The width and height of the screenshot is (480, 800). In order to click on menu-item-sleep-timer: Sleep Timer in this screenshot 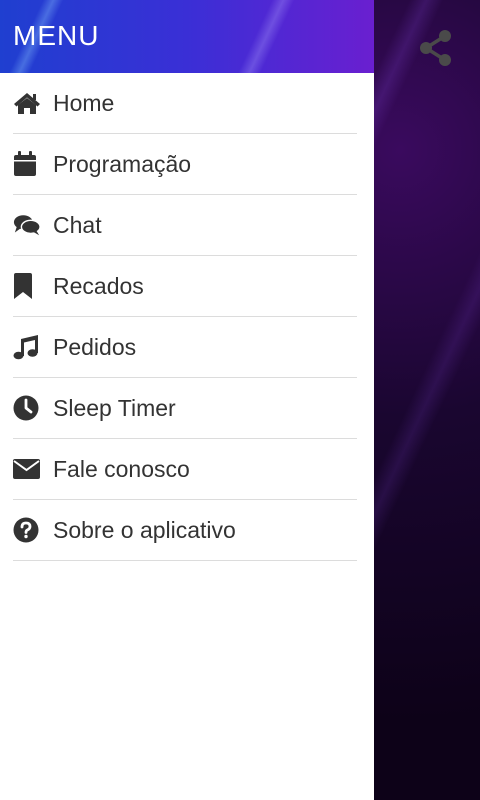, I will do `click(185, 408)`.